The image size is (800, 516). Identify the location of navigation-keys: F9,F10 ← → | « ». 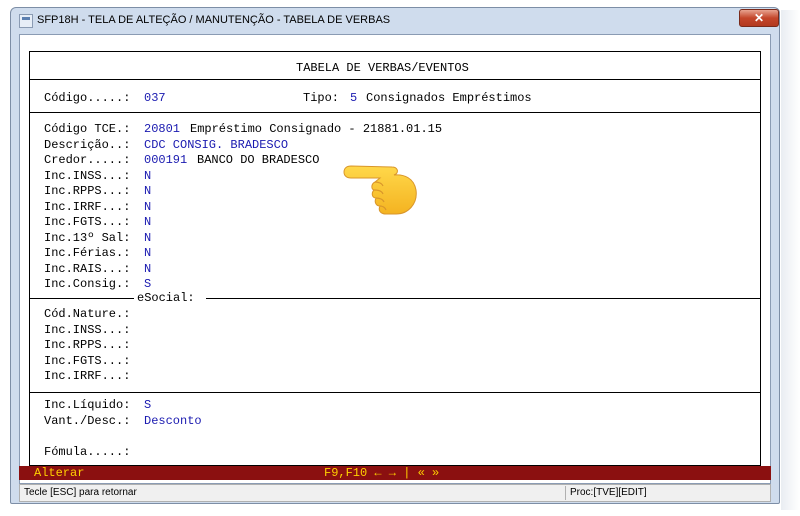
(382, 473).